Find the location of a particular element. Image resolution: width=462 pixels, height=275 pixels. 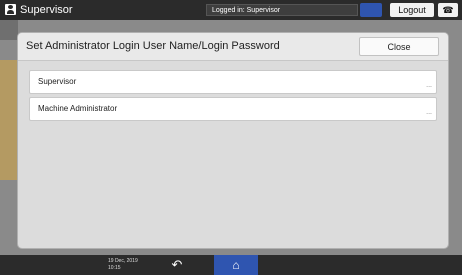

user-icon is located at coordinates (10, 9).